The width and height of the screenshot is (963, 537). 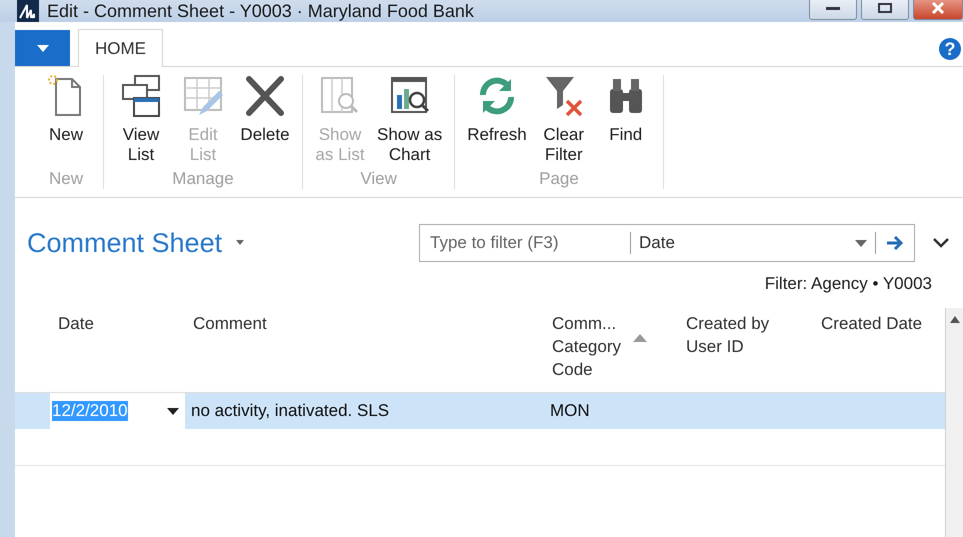 What do you see at coordinates (66, 121) in the screenshot?
I see `ribbon-button: New` at bounding box center [66, 121].